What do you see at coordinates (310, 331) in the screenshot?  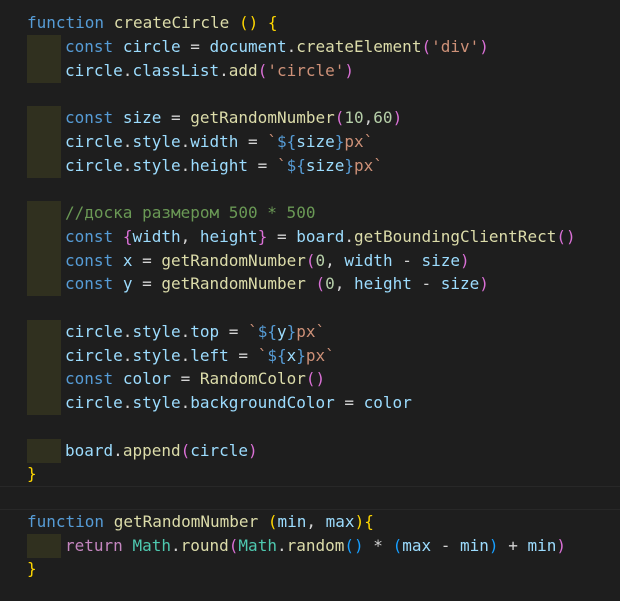 I see `code-line: circle.style.top = `${y}px`` at bounding box center [310, 331].